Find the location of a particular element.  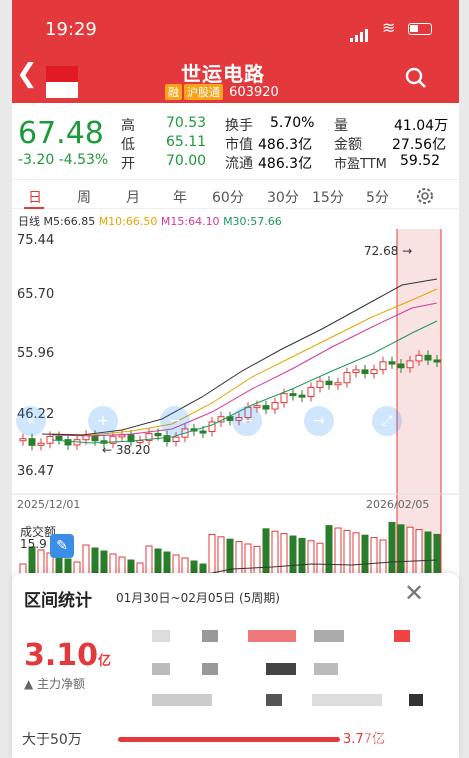

high-marker: 72.68 → is located at coordinates (388, 251).